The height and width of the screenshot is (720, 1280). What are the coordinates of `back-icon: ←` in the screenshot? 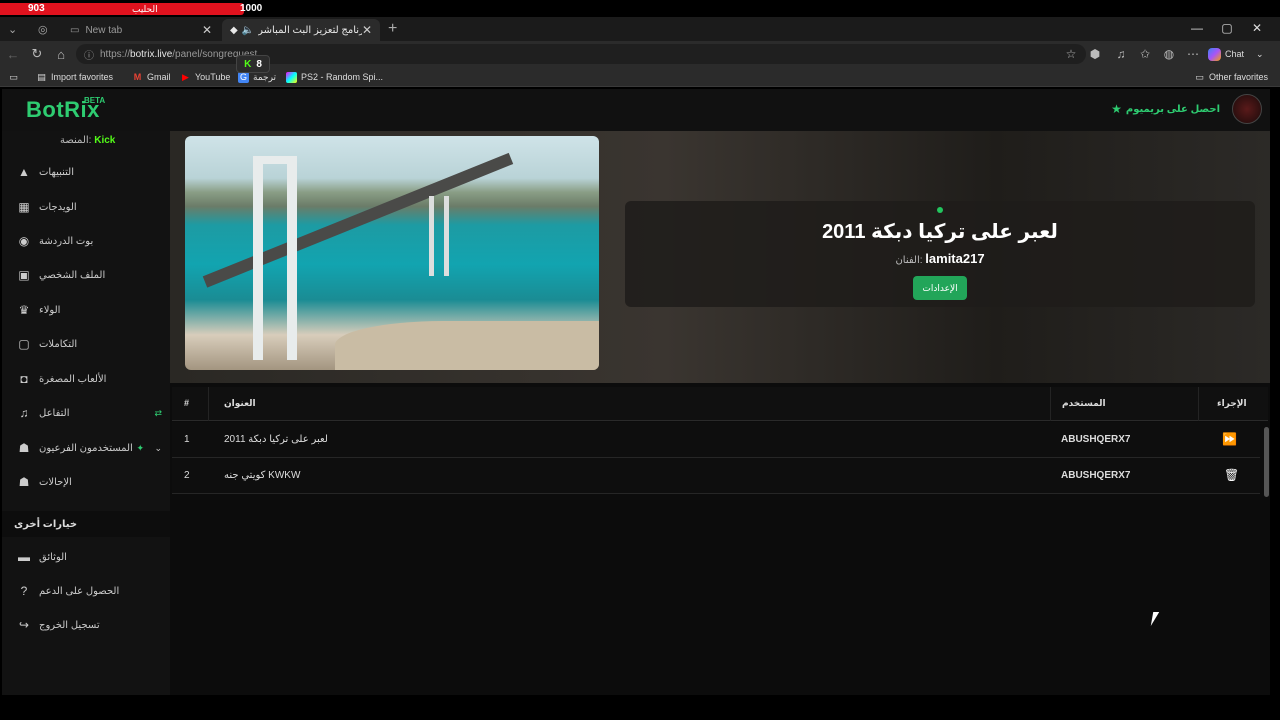 It's located at (13, 54).